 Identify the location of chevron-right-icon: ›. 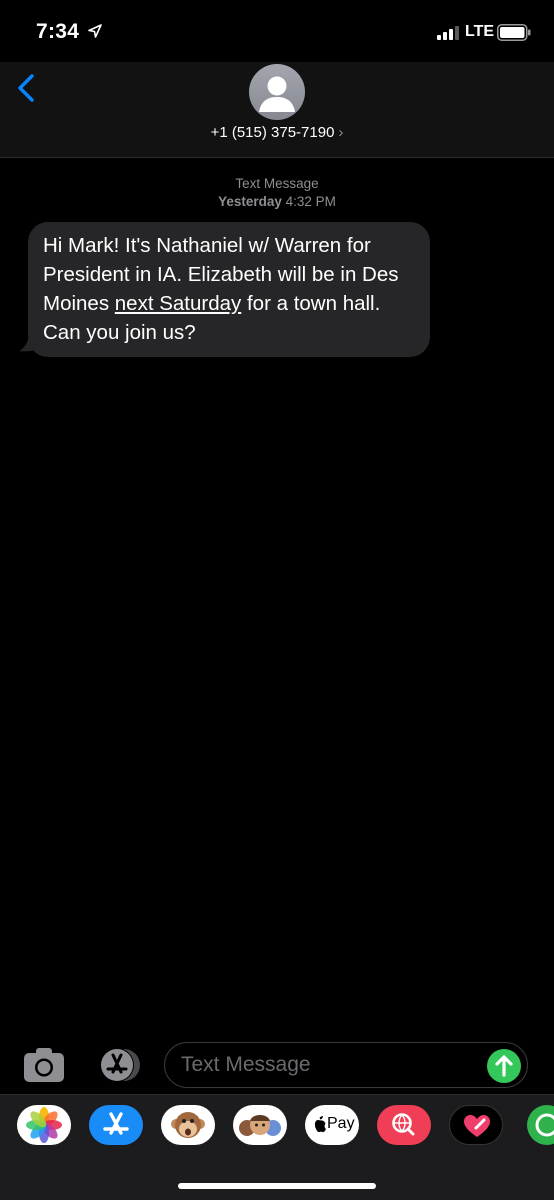
(341, 132).